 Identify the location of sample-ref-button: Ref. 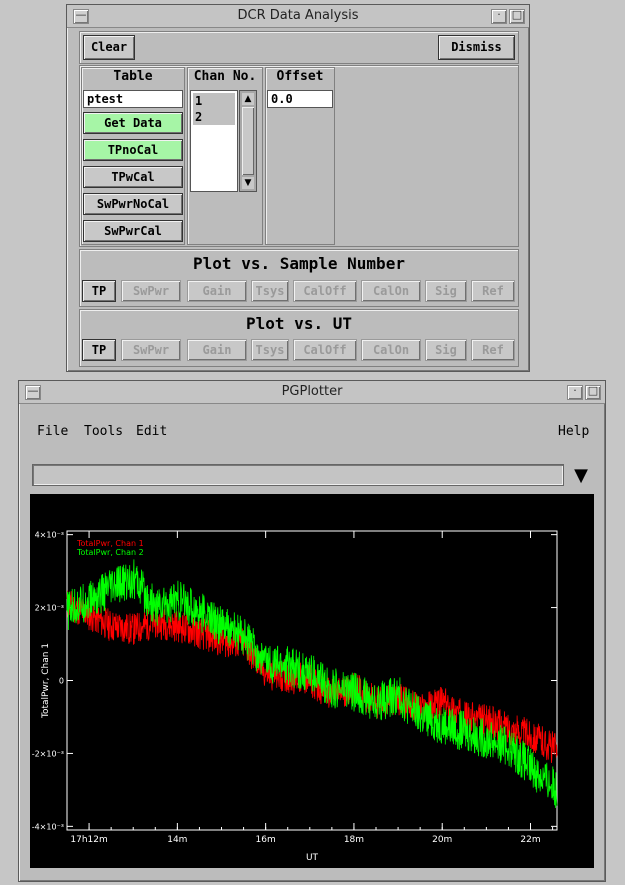
(493, 291).